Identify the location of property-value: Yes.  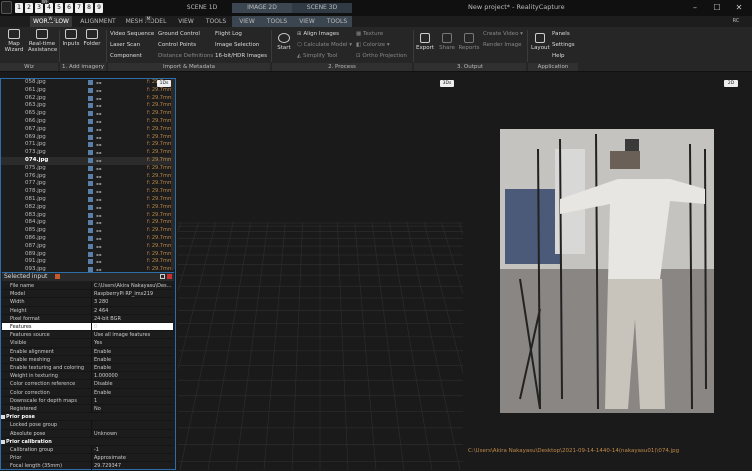
(98, 343).